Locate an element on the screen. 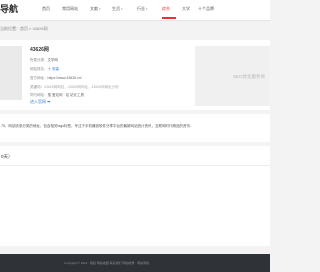 Image resolution: width=320 pixels, height=272 pixels. enter-site-button: 进入官网 ➡ is located at coordinates (40, 102).